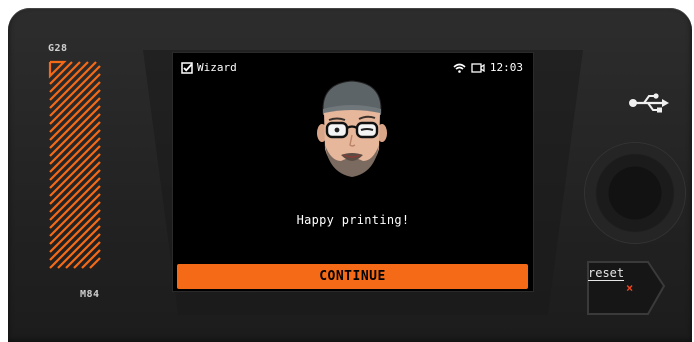 Image resolution: width=694 pixels, height=342 pixels. I want to click on rotary-knob, so click(635, 193).